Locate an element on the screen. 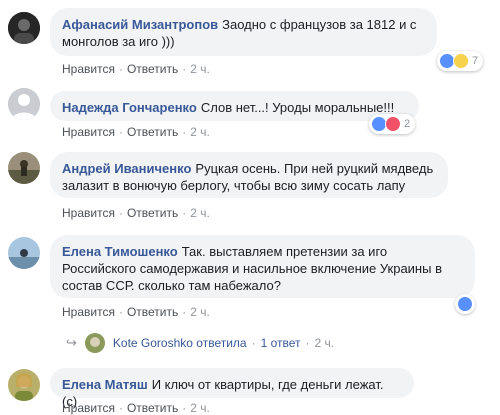  comment-text: Слов нет...! Уроды моральные!!! is located at coordinates (297, 107).